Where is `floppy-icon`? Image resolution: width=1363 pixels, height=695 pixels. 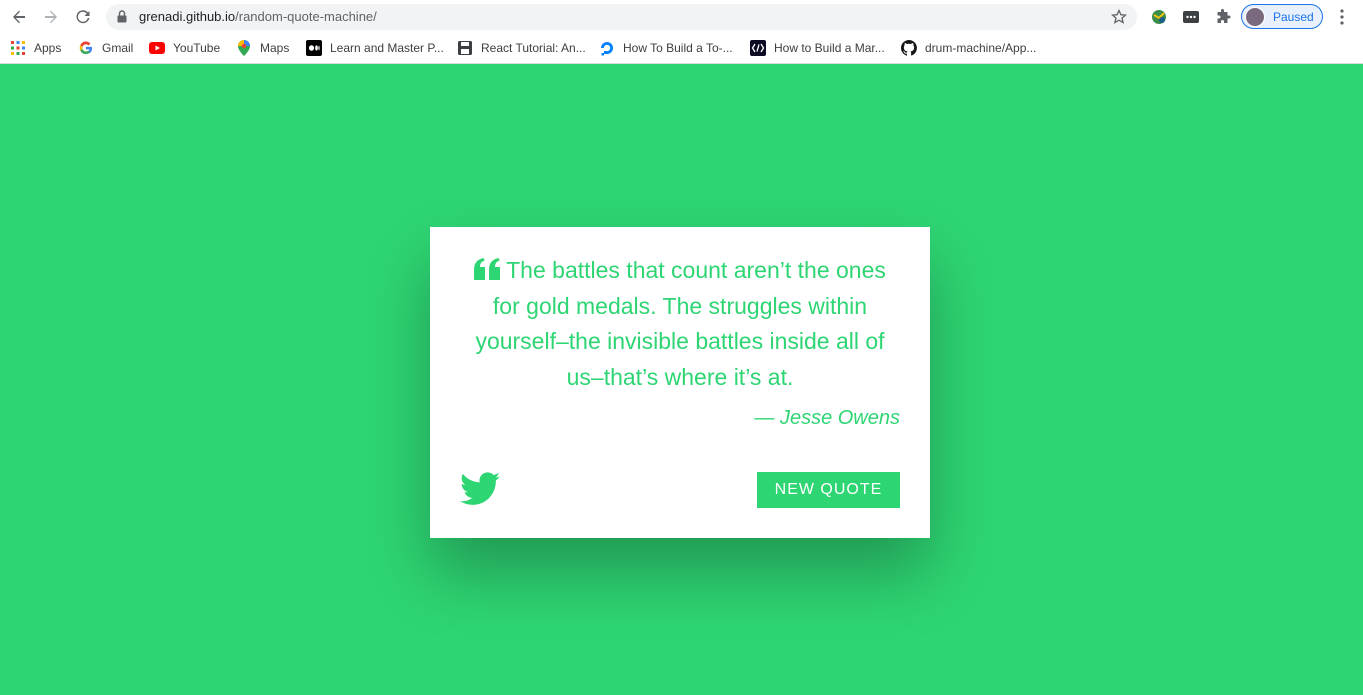 floppy-icon is located at coordinates (465, 48).